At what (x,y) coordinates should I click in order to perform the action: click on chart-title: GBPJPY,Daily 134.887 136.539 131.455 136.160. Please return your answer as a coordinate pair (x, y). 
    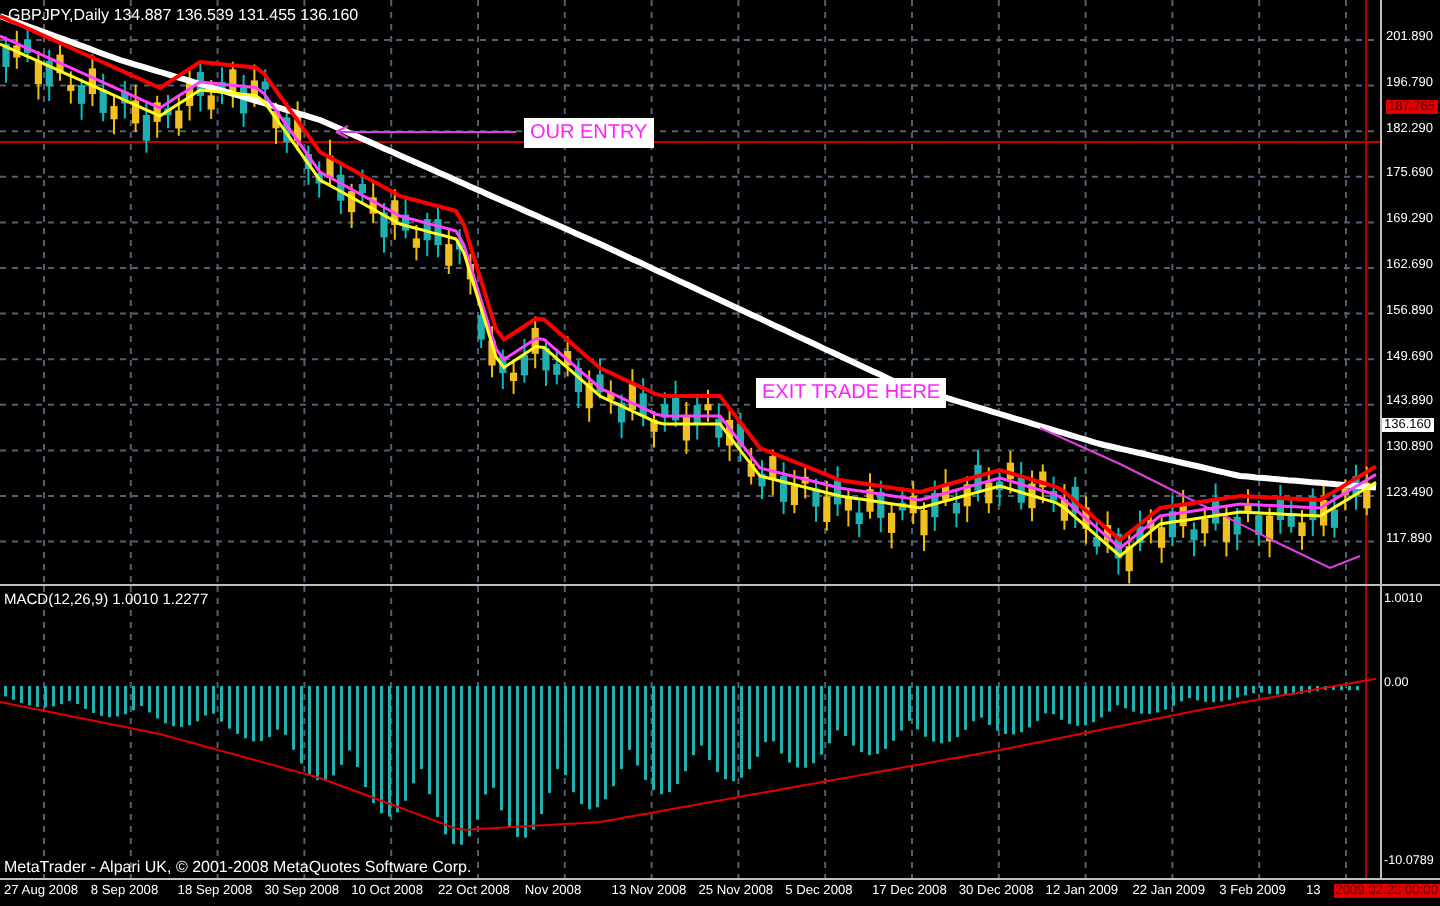
    Looking at the image, I should click on (183, 15).